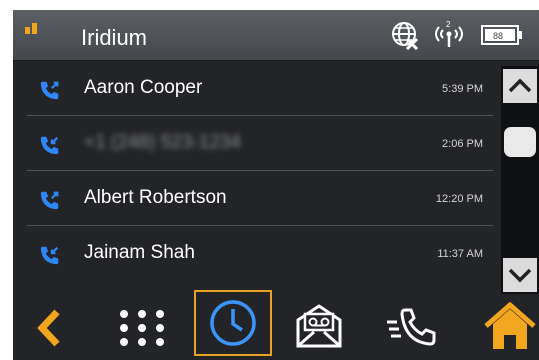  What do you see at coordinates (449, 33) in the screenshot?
I see `antenna-icon: 2` at bounding box center [449, 33].